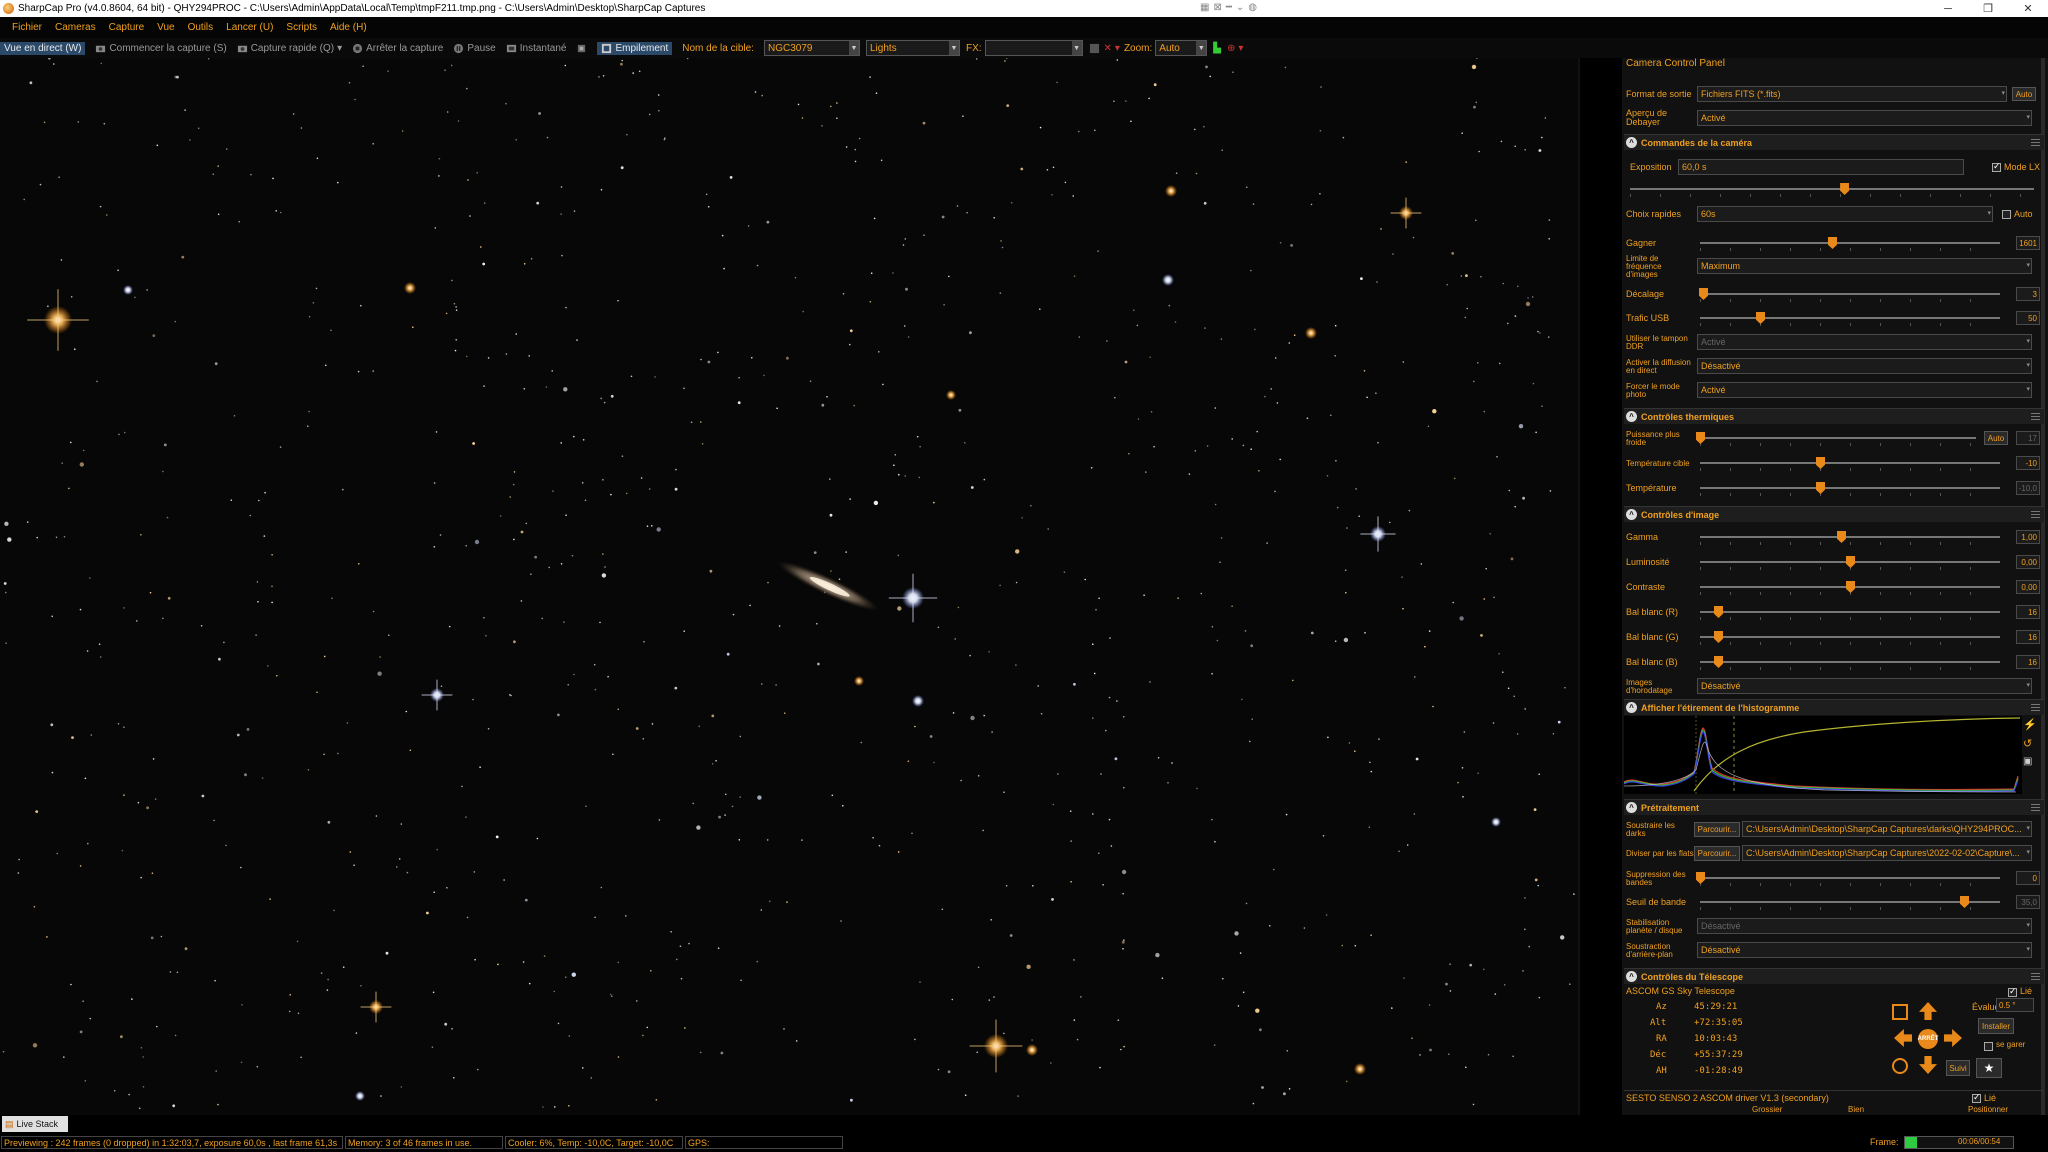 The height and width of the screenshot is (1152, 2048). What do you see at coordinates (201, 27) in the screenshot?
I see `menu-outils: Outils` at bounding box center [201, 27].